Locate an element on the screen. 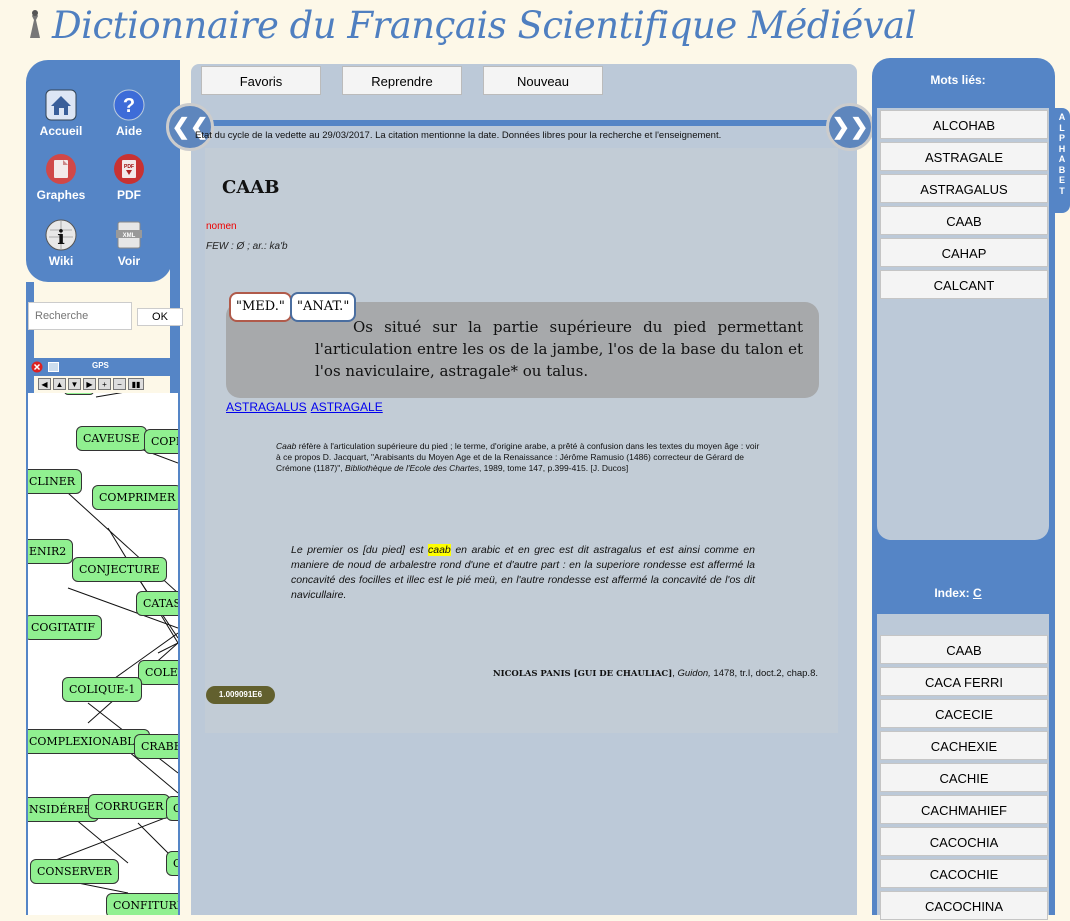 This screenshot has height=921, width=1070. search-ok-button: OK is located at coordinates (160, 317).